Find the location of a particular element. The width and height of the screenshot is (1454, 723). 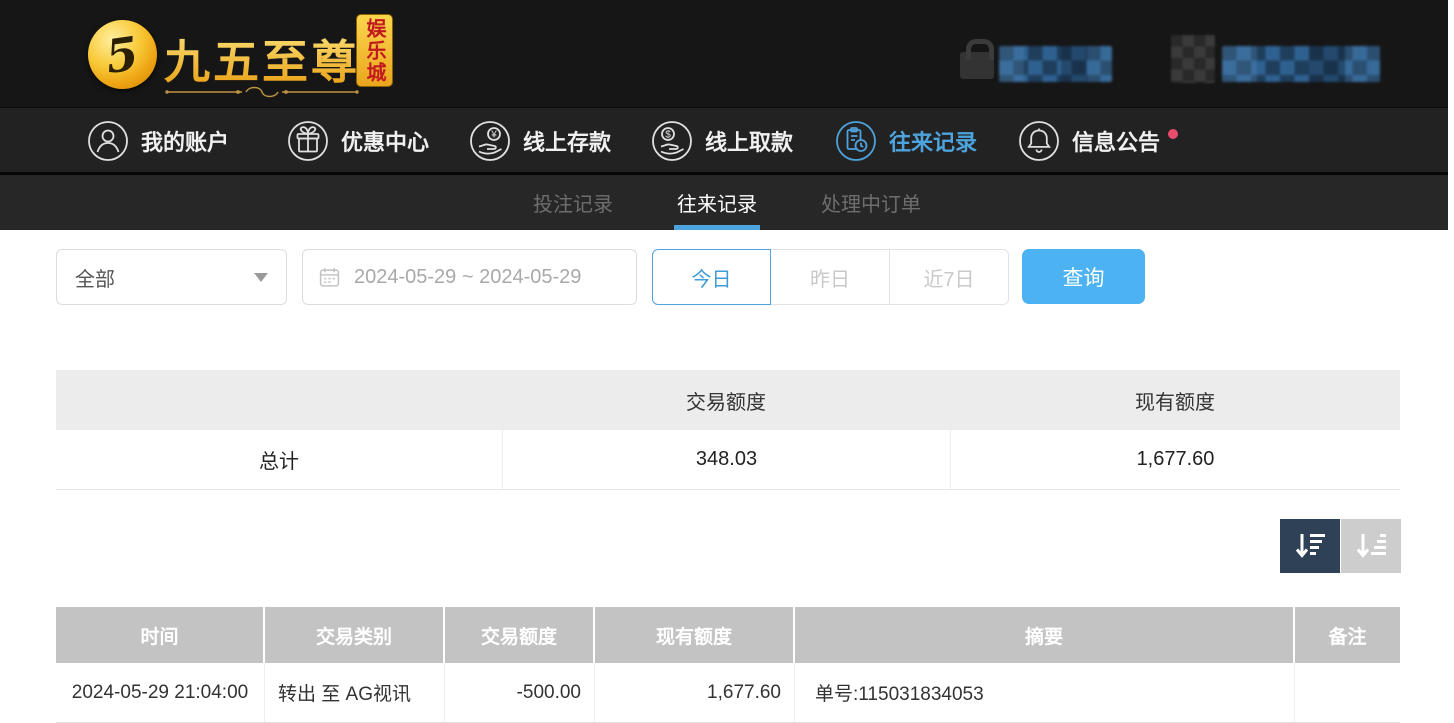

tab-transaction-records: 往来记录 is located at coordinates (717, 202).